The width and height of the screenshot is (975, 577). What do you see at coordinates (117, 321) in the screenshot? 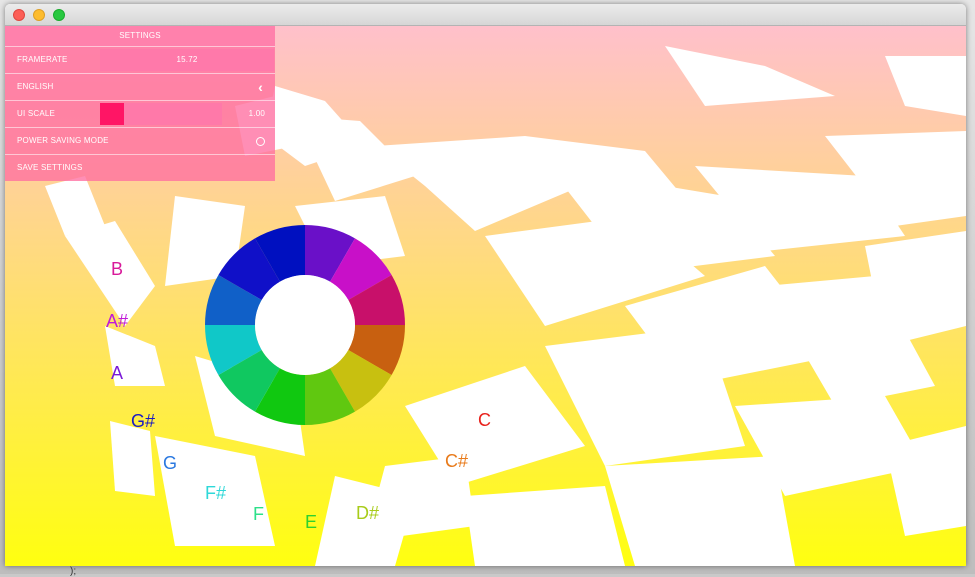
I see `note-a-sharp: A#` at bounding box center [117, 321].